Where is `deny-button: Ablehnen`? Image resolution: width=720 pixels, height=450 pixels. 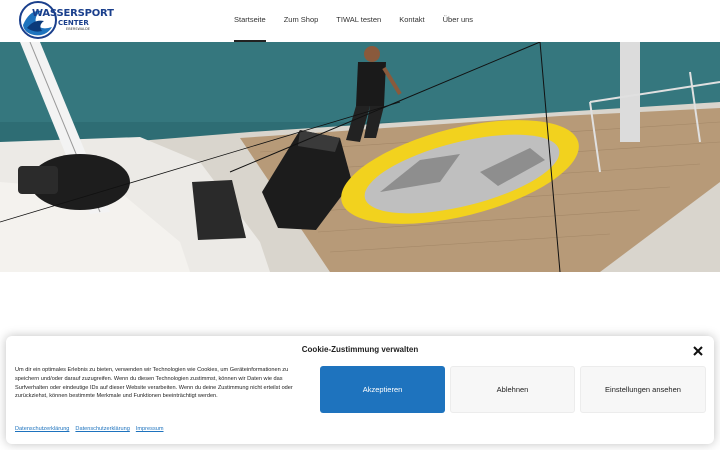
deny-button: Ablehnen is located at coordinates (512, 389).